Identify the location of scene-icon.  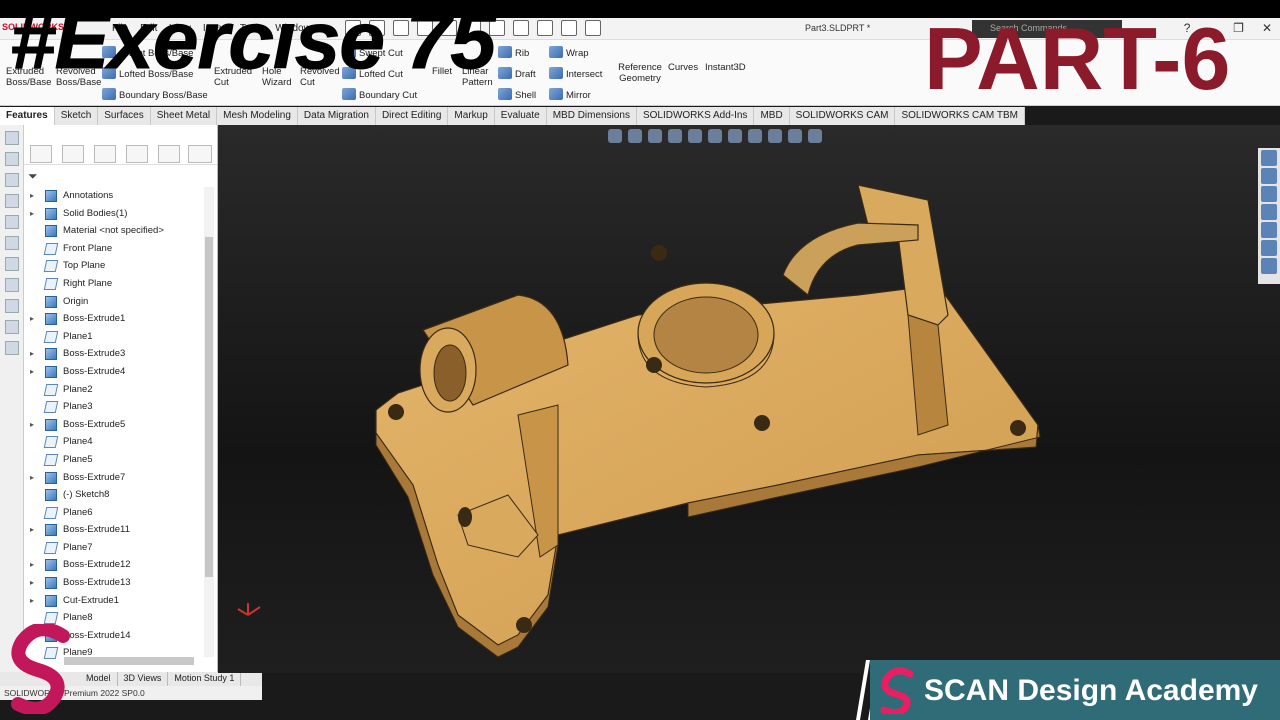
(795, 136).